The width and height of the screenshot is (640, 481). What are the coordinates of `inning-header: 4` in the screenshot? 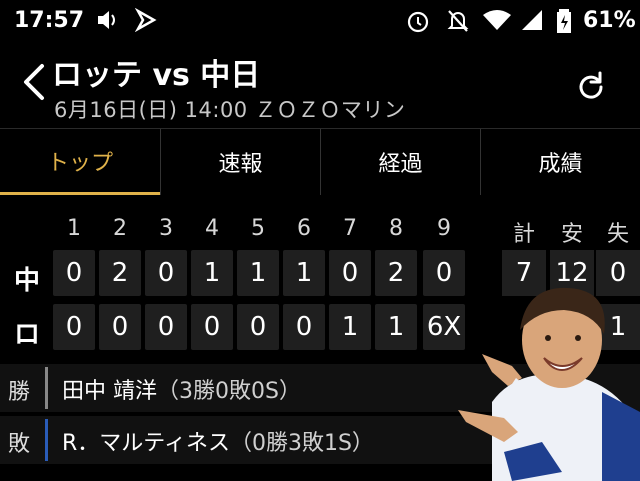 It's located at (212, 228).